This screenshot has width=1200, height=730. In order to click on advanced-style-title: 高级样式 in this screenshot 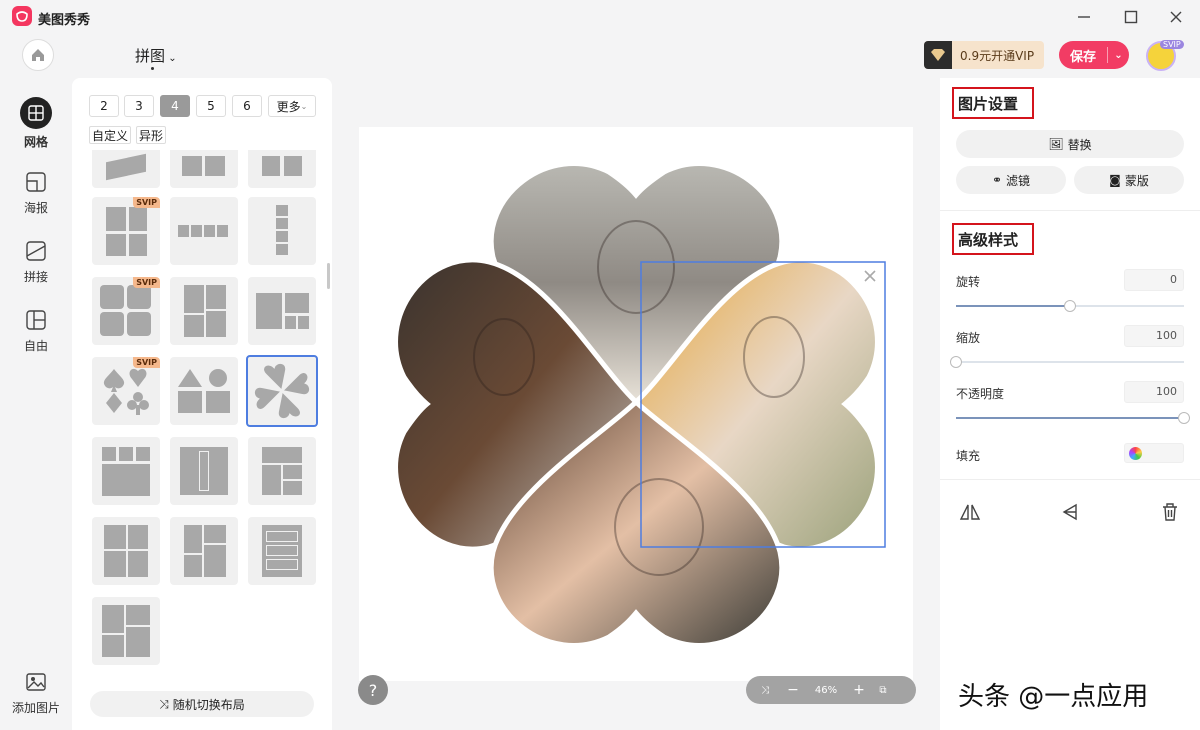, I will do `click(993, 239)`.